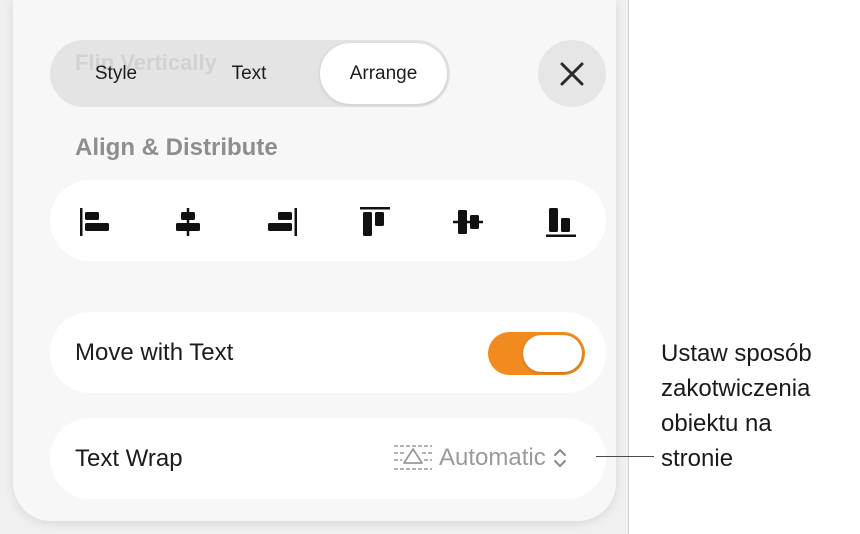 Image resolution: width=860 pixels, height=534 pixels. I want to click on align-center-icon, so click(188, 222).